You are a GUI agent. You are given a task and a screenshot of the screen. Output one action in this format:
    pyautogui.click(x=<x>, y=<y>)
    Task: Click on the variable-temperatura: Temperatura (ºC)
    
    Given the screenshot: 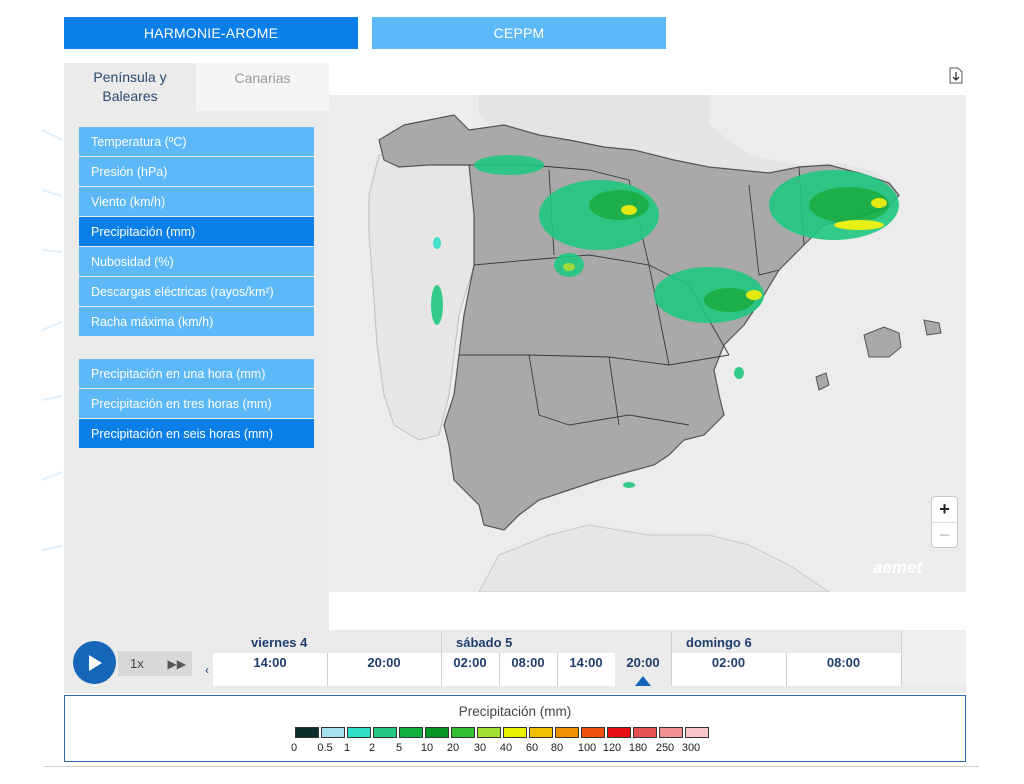 What is the action you would take?
    pyautogui.click(x=196, y=141)
    